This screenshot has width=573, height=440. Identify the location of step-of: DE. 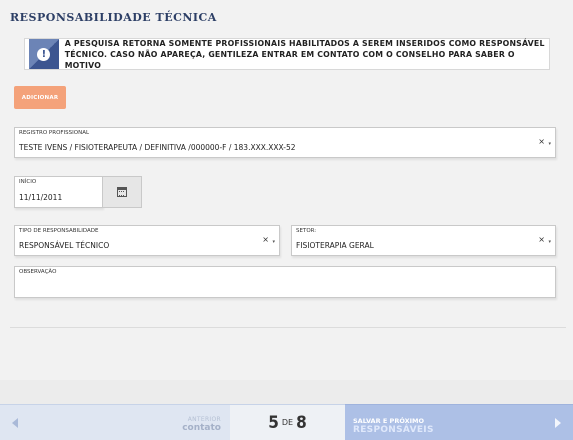
(287, 422).